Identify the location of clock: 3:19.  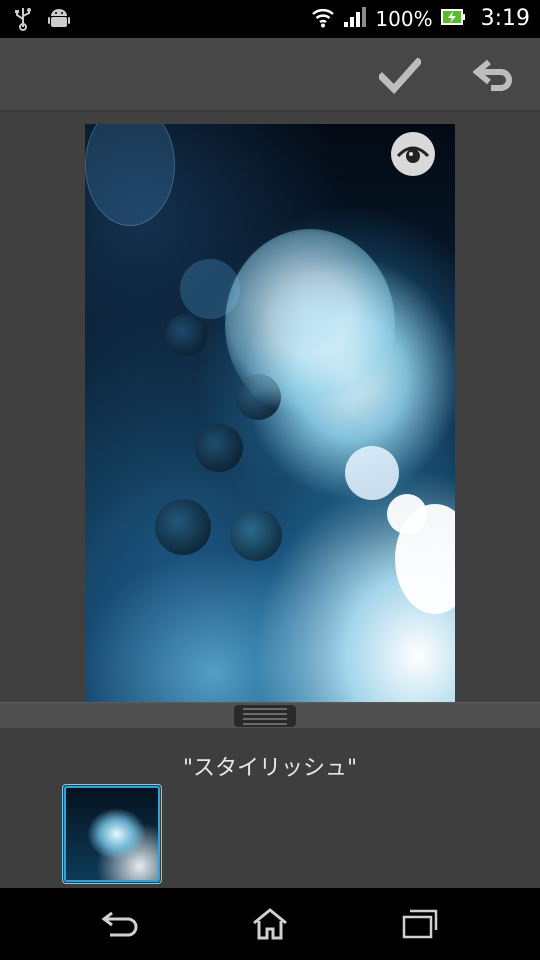
(505, 18).